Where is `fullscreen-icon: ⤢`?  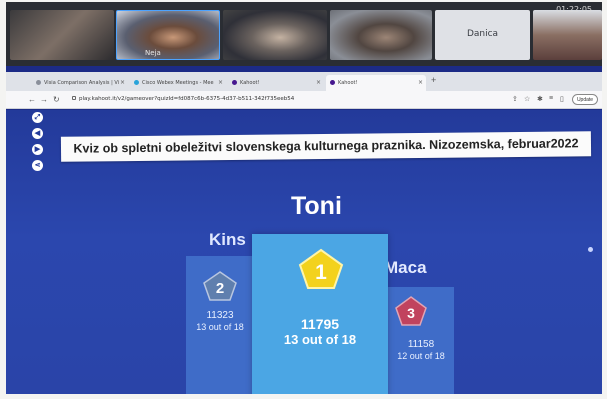 fullscreen-icon: ⤢ is located at coordinates (37, 117).